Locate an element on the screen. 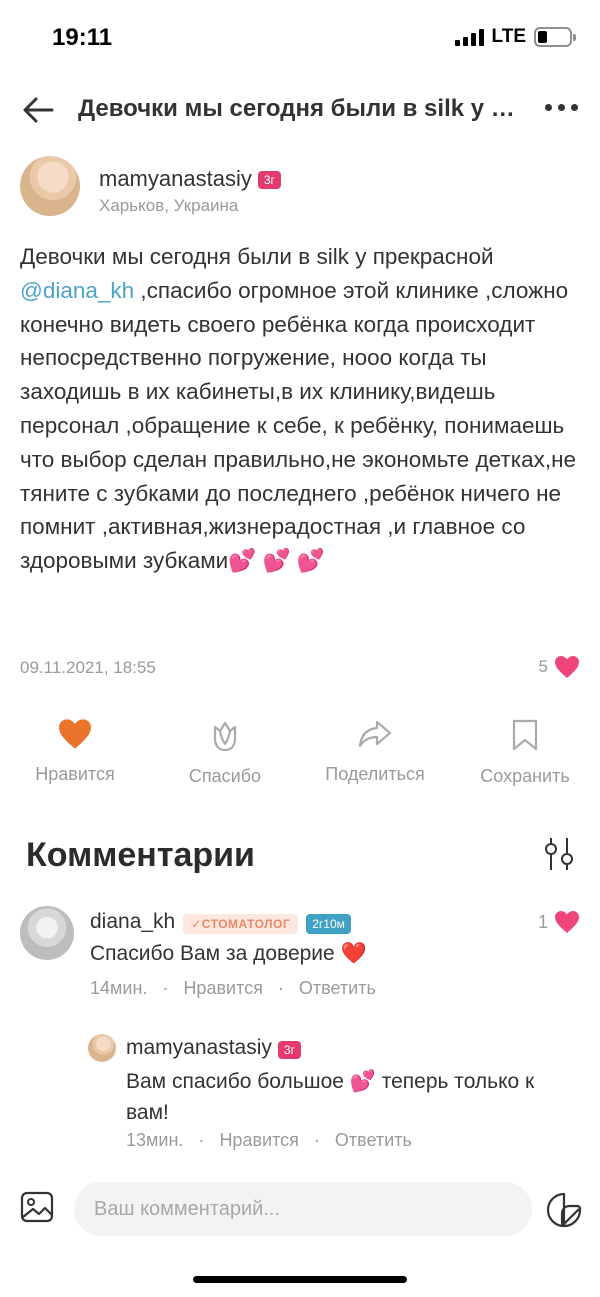 This screenshot has width=600, height=1297. status-bar: 19:11 LTE is located at coordinates (300, 40).